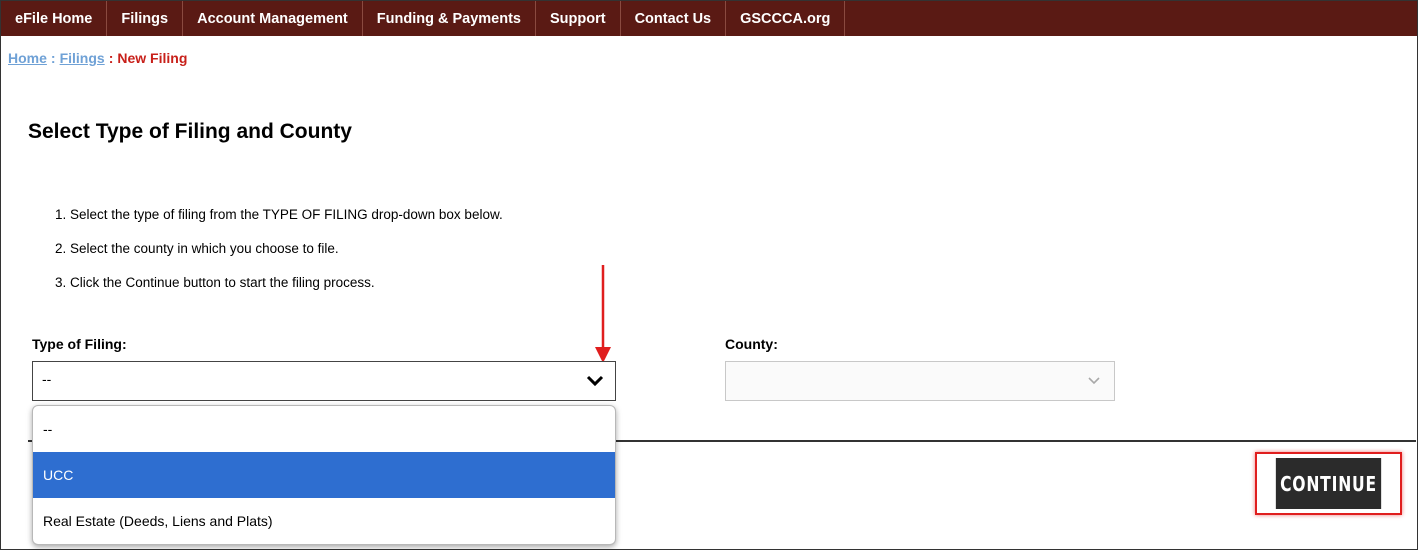  Describe the element at coordinates (190, 131) in the screenshot. I see `page-title: Select Type of Filing and County` at that location.